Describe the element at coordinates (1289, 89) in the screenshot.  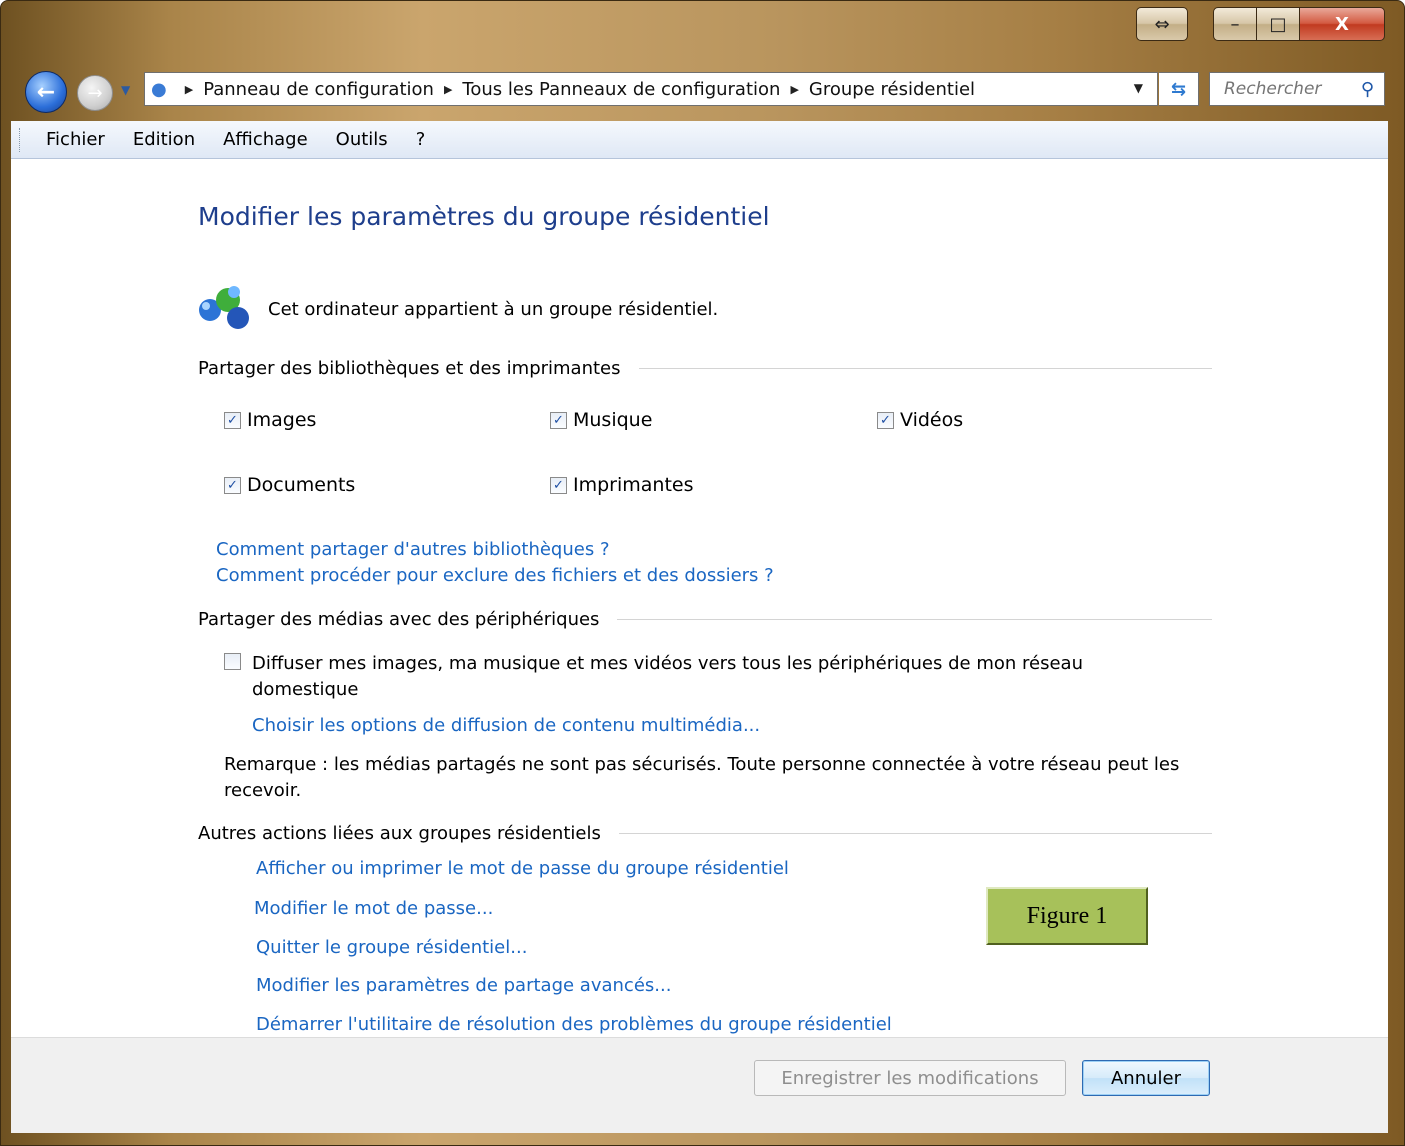
I see `search-input` at that location.